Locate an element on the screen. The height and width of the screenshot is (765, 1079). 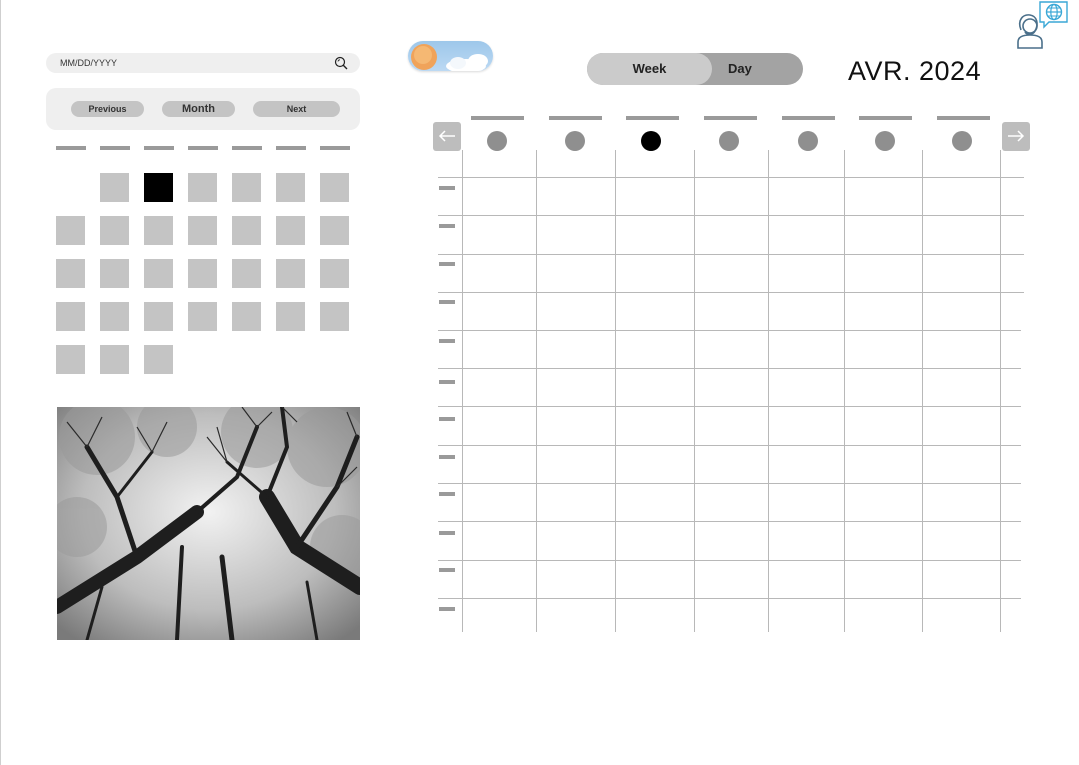
cloud-icon is located at coordinates (467, 62).